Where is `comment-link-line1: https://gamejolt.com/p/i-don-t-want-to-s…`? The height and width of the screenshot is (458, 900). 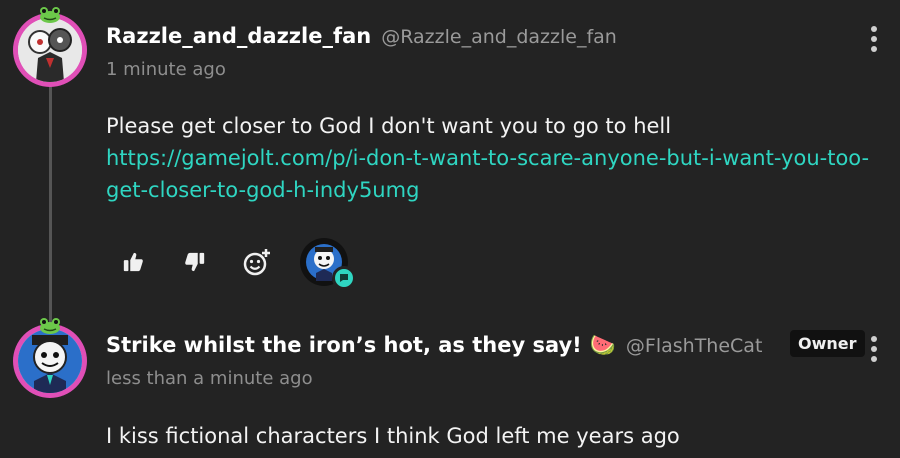
comment-link-line1: https://gamejolt.com/p/i-don-t-want-to-s… is located at coordinates (488, 158).